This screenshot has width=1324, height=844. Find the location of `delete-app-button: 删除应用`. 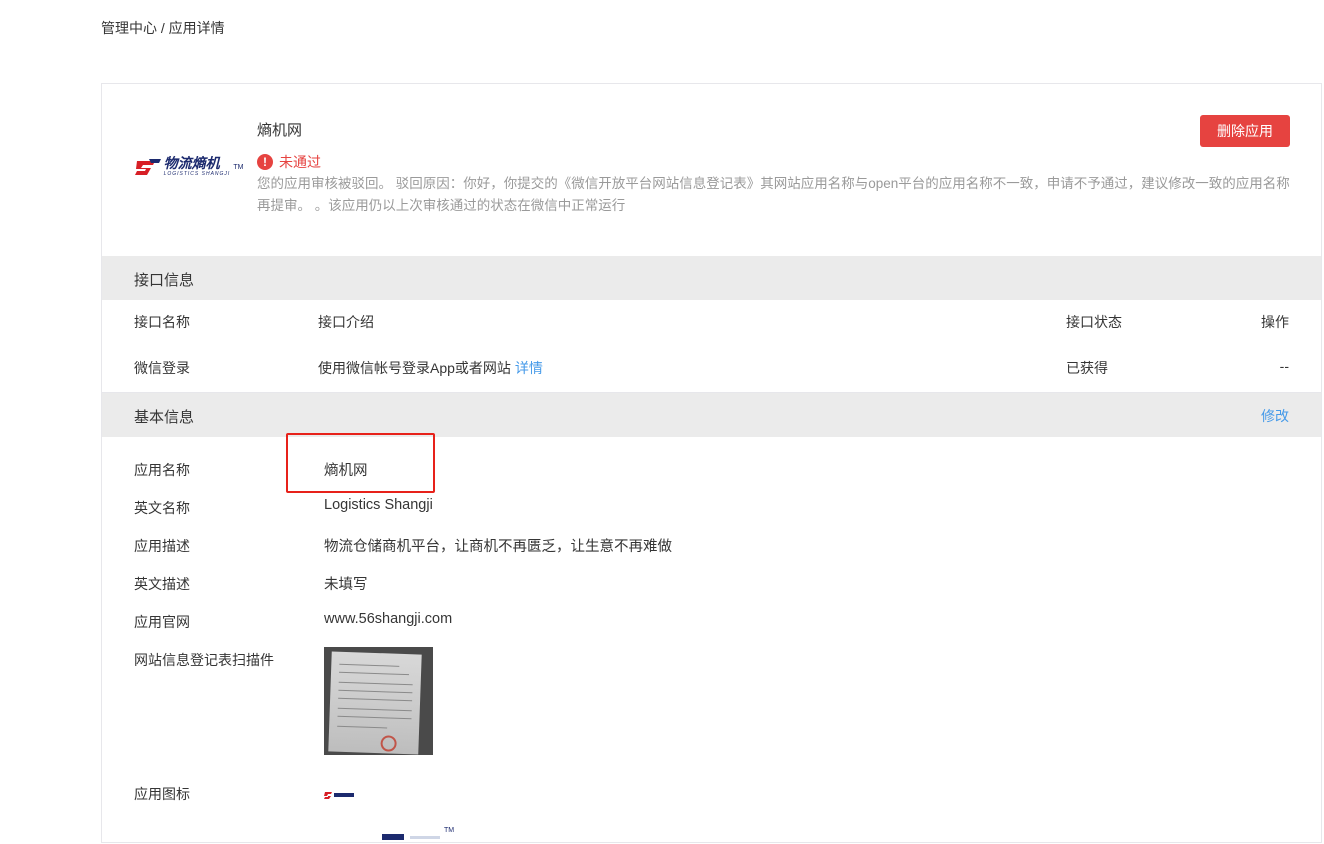

delete-app-button: 删除应用 is located at coordinates (1245, 131).